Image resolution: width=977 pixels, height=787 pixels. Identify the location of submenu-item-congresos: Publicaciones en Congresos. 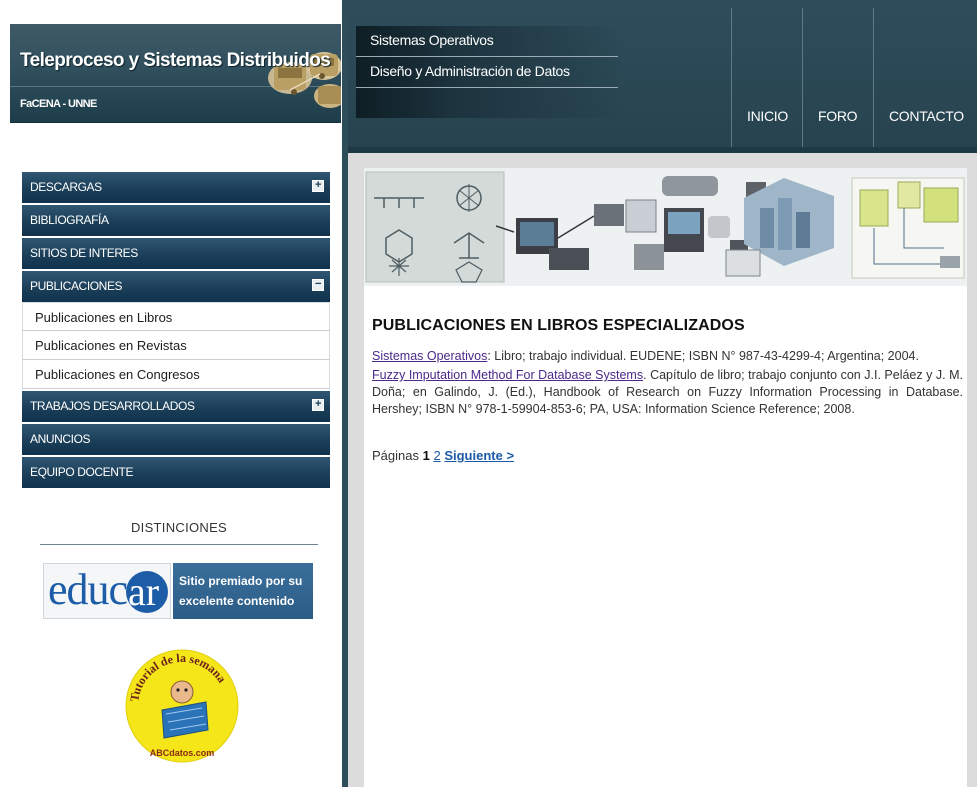
(176, 374).